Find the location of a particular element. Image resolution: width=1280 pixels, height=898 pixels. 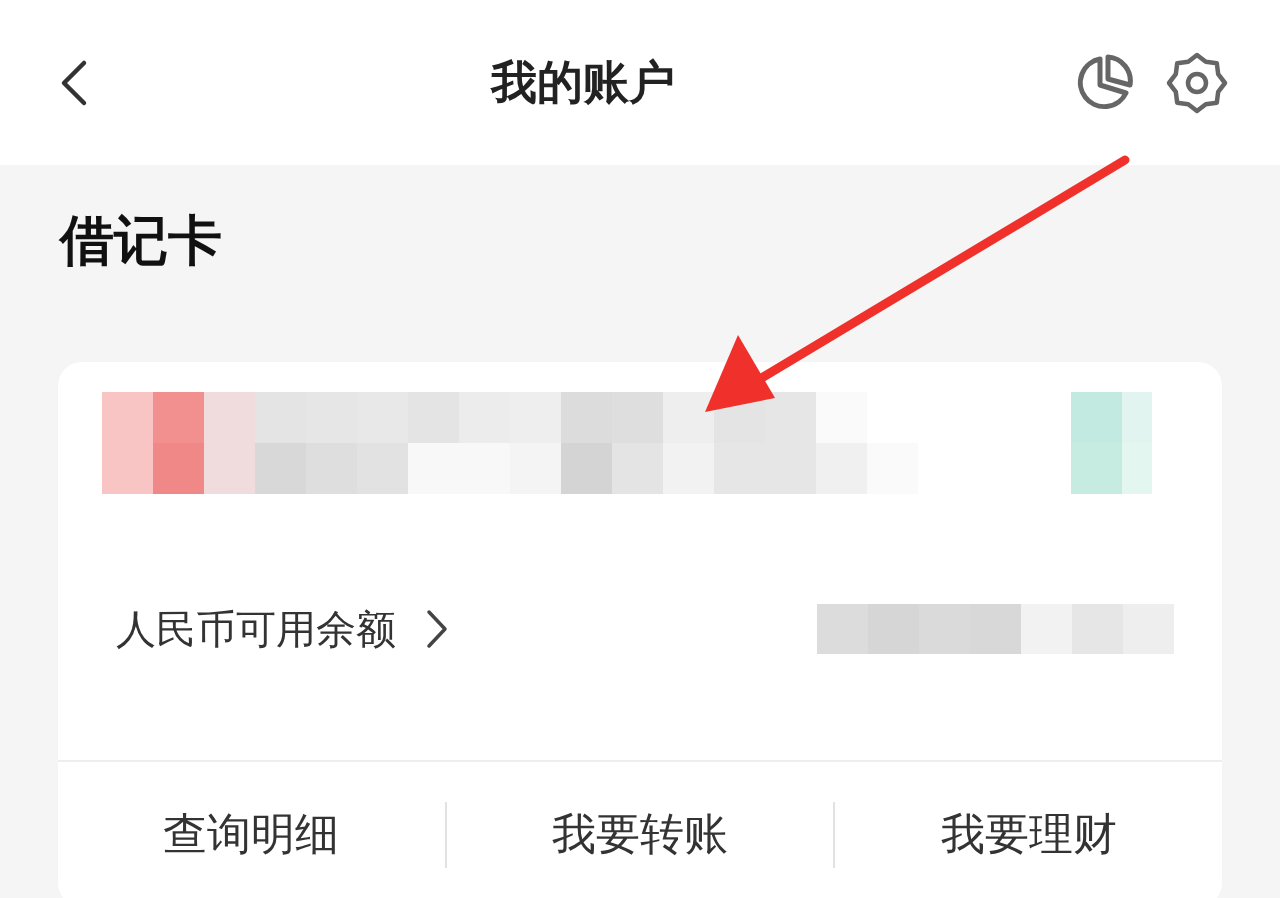

action-button: 我要理财 is located at coordinates (1028, 834).